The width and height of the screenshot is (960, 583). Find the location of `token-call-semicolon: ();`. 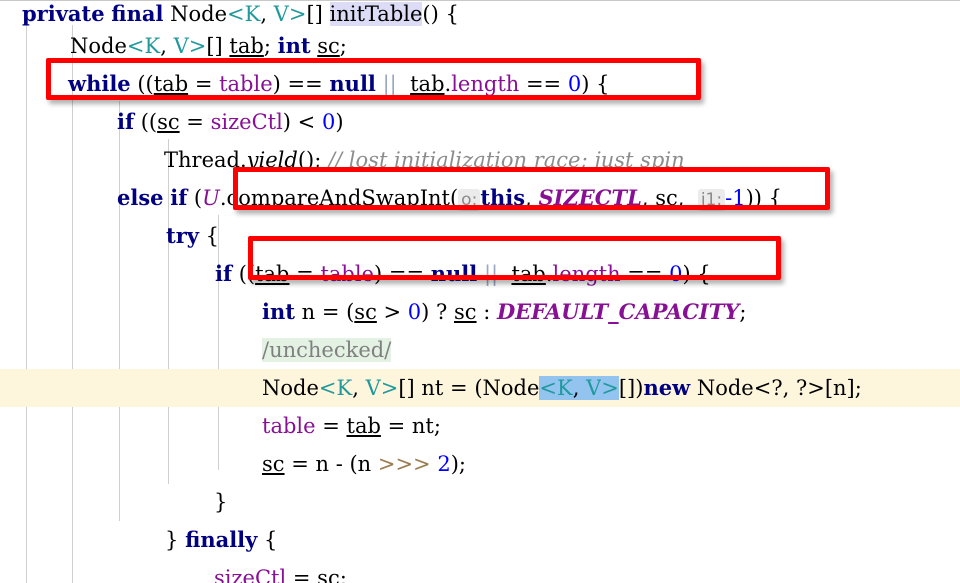

token-call-semicolon: (); is located at coordinates (309, 160).